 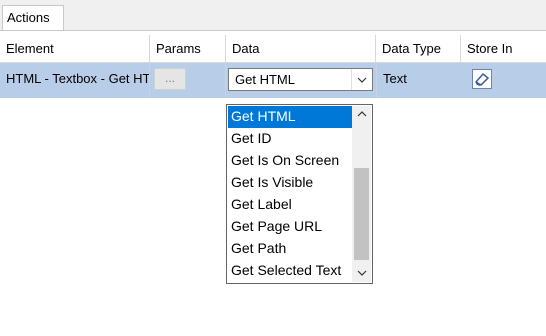 I want to click on dropdown-option: Get HTML, so click(x=290, y=117).